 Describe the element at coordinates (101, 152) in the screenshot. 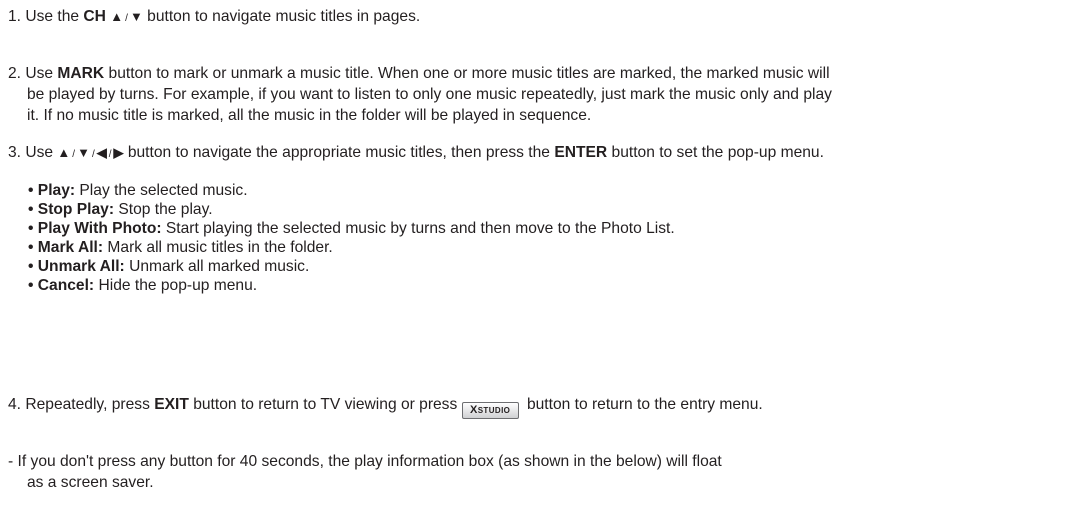

I see `triangle-left-icon: ◀` at that location.